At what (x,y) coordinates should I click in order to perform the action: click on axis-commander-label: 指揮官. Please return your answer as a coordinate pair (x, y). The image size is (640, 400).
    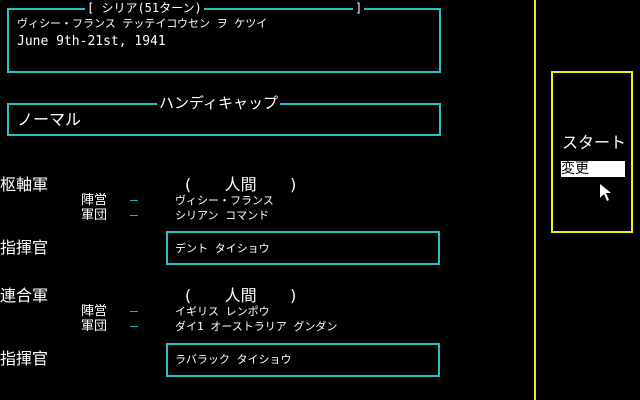
    Looking at the image, I should click on (24, 247).